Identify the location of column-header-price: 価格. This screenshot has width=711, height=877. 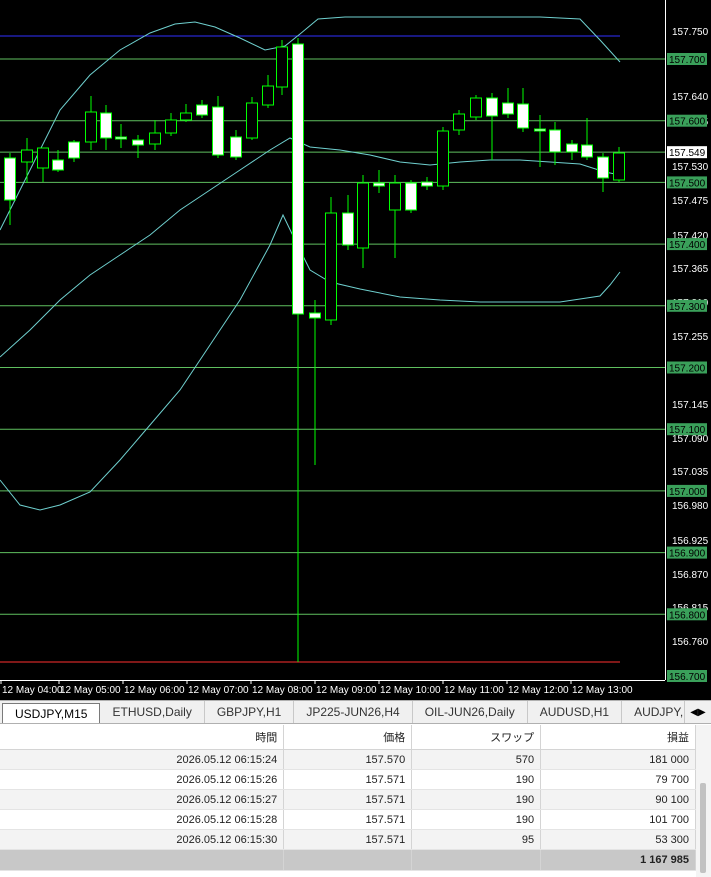
(348, 737).